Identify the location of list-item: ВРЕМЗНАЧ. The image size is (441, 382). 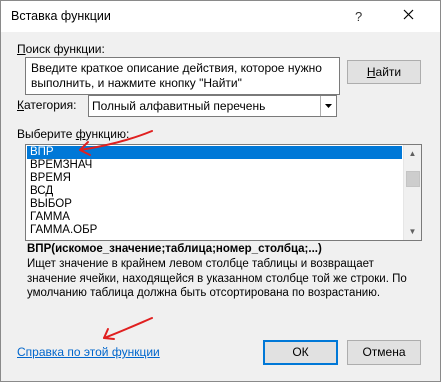
(214, 165).